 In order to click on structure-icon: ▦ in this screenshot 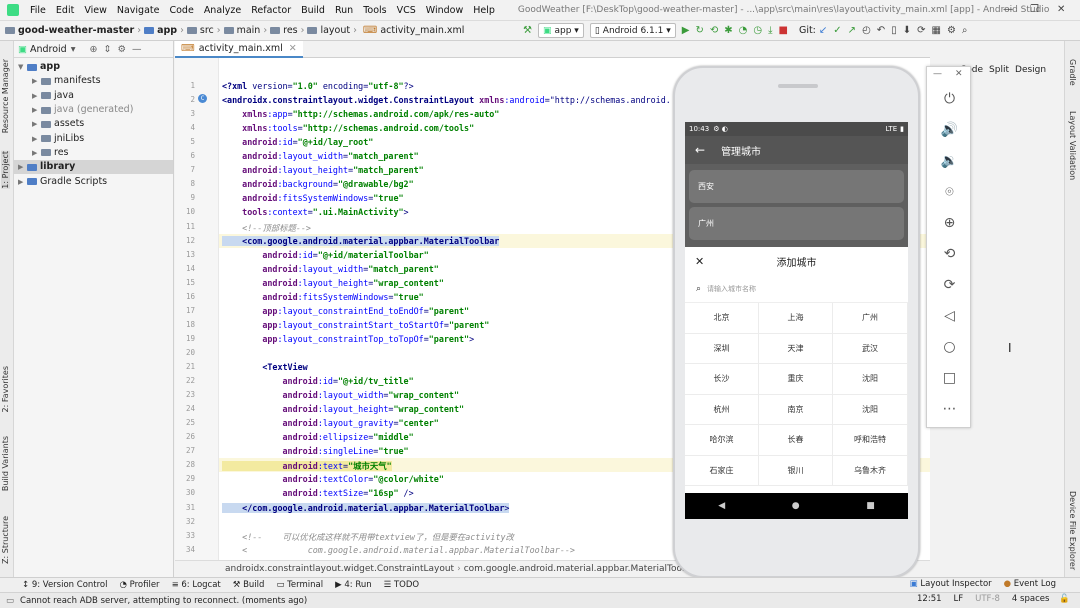, I will do `click(935, 30)`.